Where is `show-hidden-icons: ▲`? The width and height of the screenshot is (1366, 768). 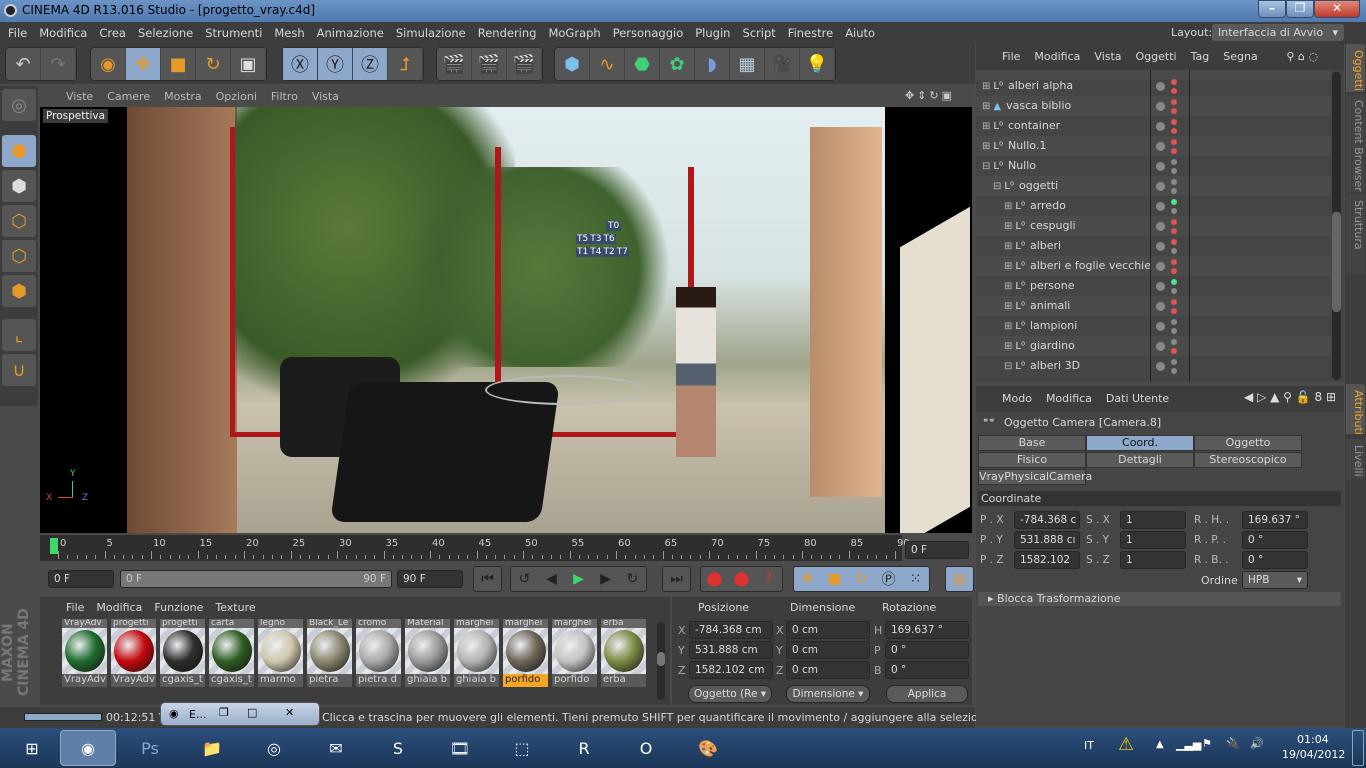
show-hidden-icons: ▲ is located at coordinates (1160, 744).